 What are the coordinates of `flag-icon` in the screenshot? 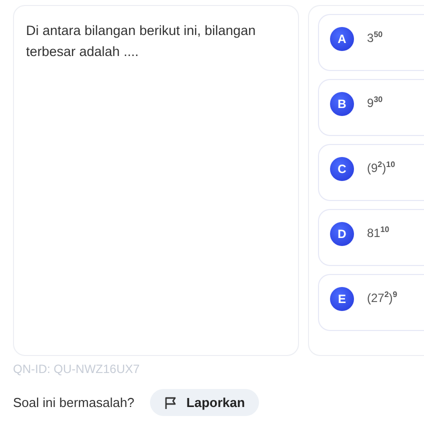 It's located at (171, 403).